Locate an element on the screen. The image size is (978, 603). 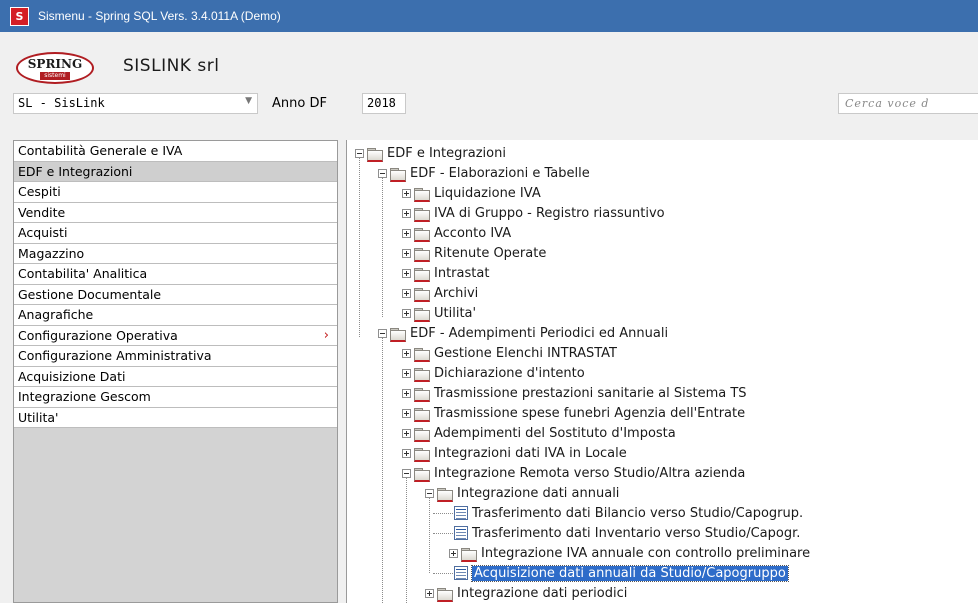
menu-item-cespiti: Cespiti is located at coordinates (175, 192).